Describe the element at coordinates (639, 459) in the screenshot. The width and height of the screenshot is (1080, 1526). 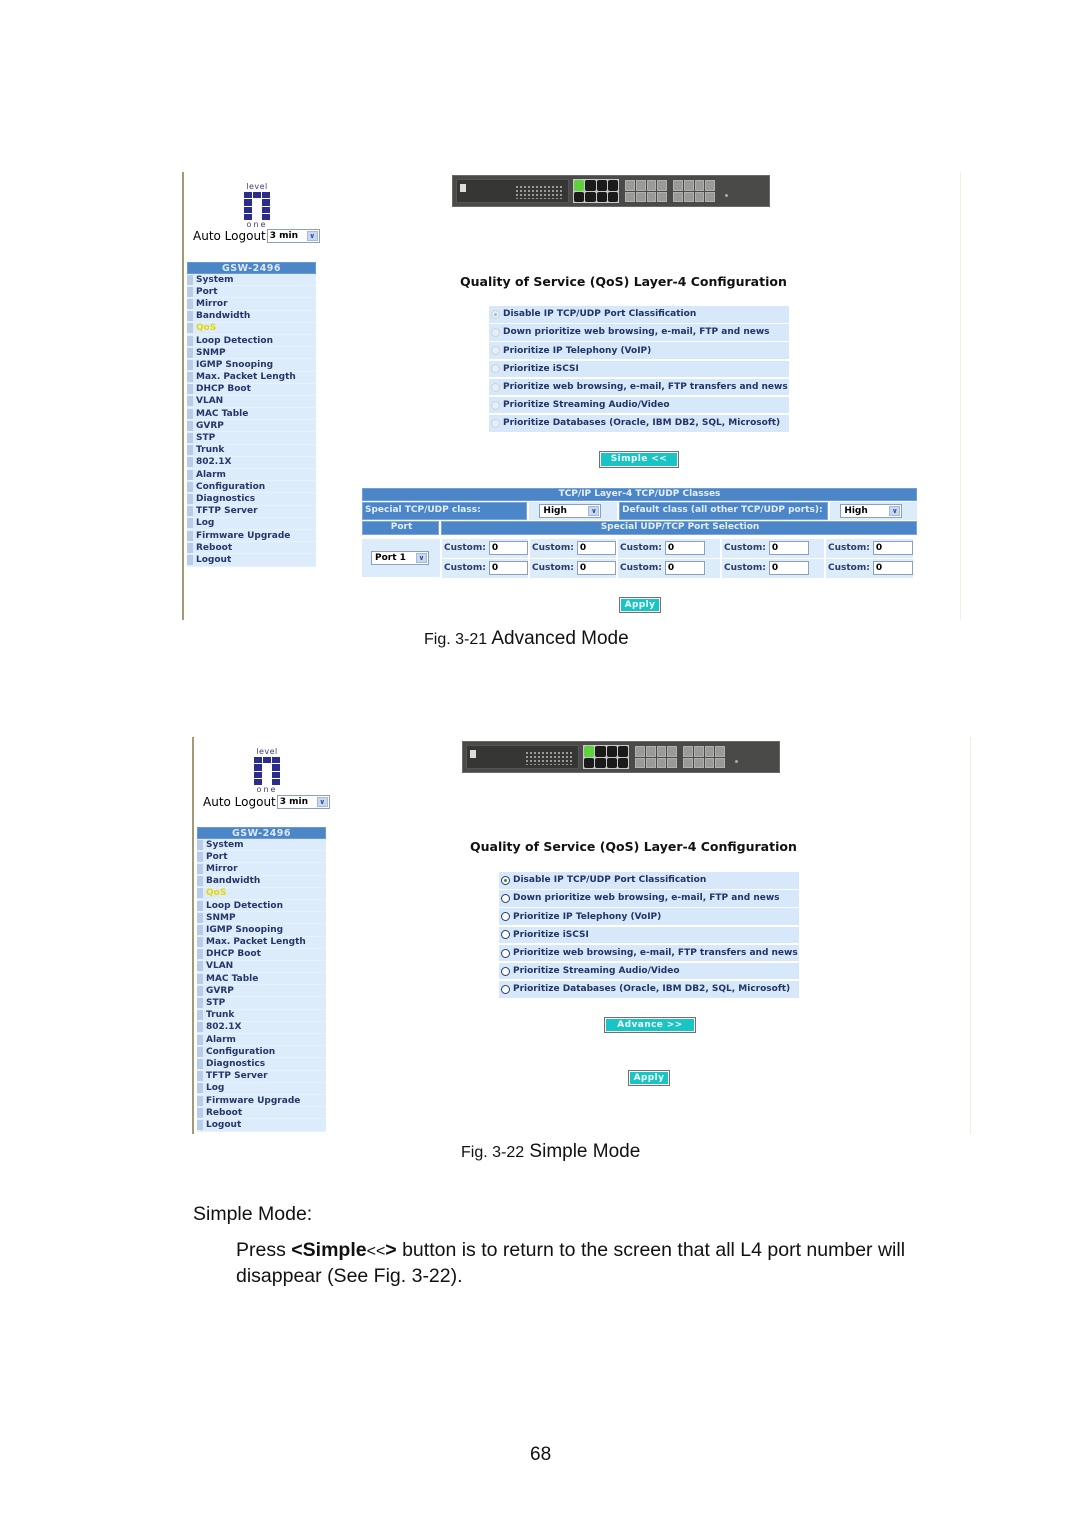
I see `simple-mode-button: Simple <<` at that location.